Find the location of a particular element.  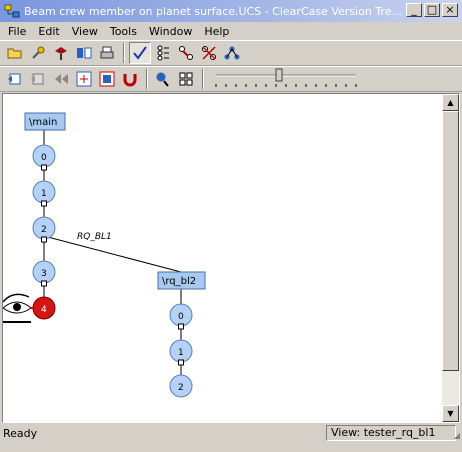

zoom-fit-button is located at coordinates (84, 79).